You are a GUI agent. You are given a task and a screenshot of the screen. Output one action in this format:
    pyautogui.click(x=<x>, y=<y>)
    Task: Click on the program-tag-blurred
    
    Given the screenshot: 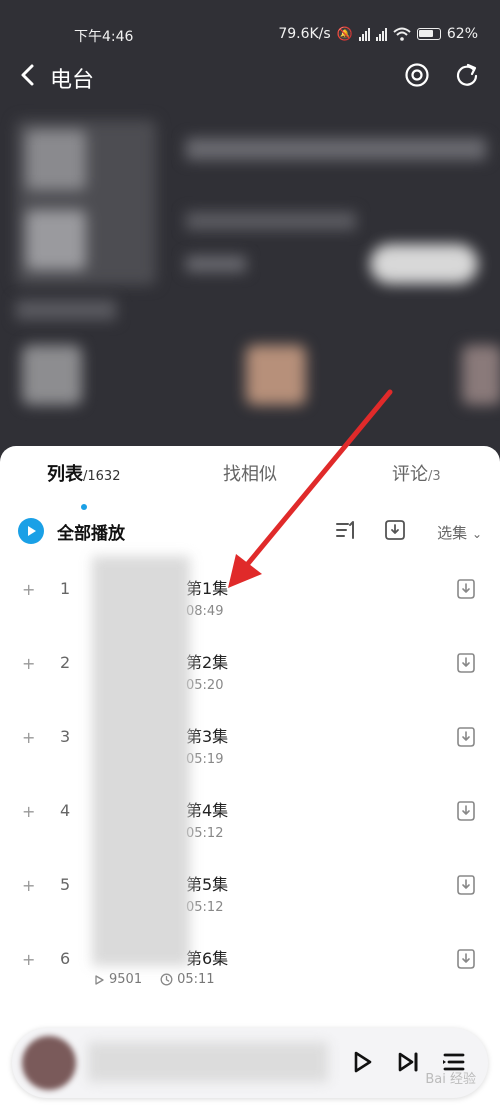 What is the action you would take?
    pyautogui.click(x=216, y=264)
    